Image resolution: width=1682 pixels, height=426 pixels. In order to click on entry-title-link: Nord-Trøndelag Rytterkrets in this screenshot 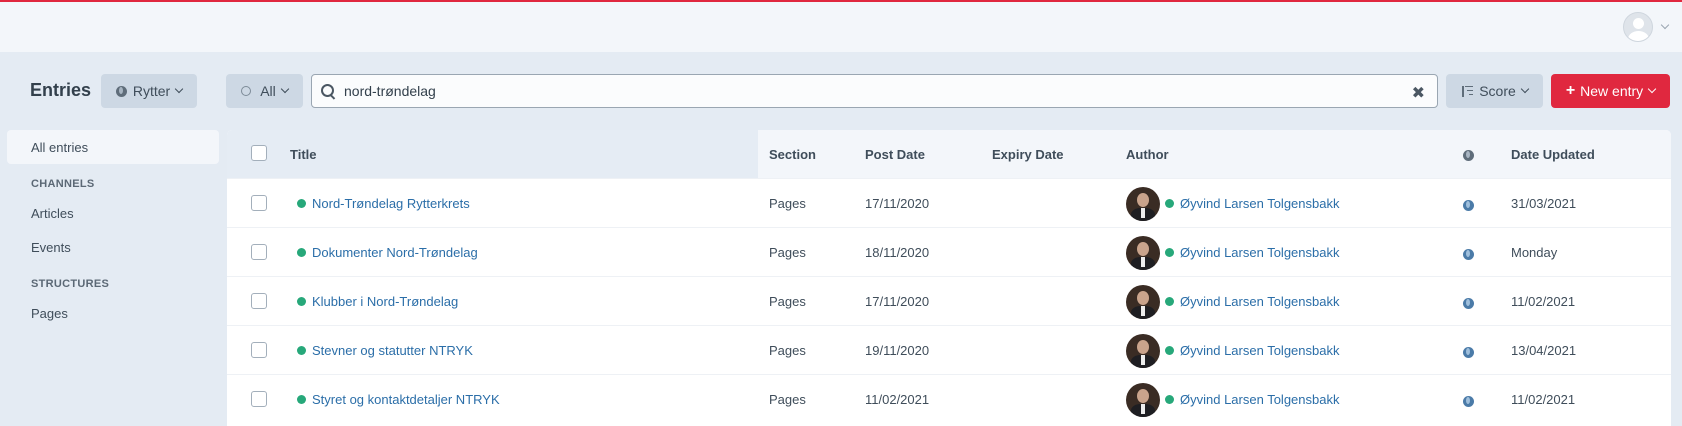, I will do `click(383, 203)`.